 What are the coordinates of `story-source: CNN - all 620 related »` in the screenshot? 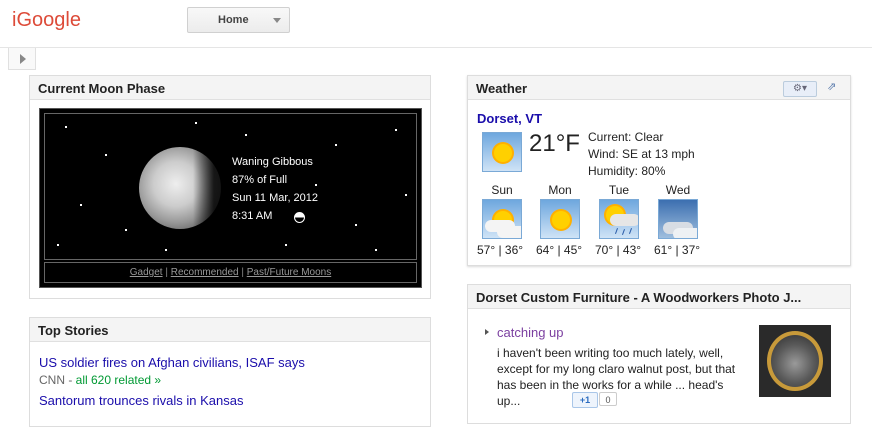 It's located at (100, 380).